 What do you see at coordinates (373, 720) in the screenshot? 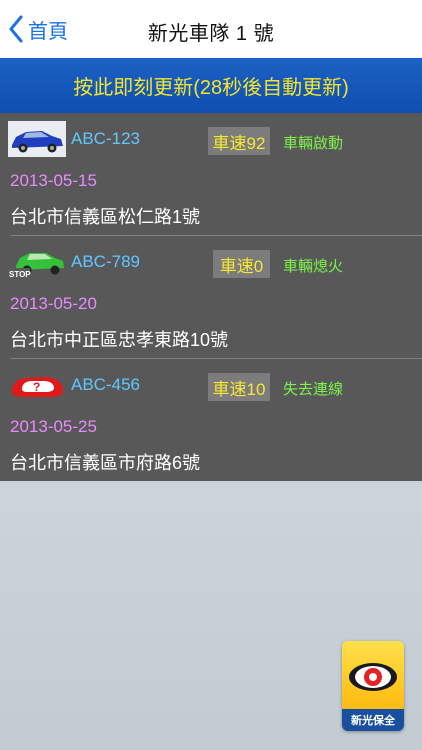
I see `logo-text: 新光保全` at bounding box center [373, 720].